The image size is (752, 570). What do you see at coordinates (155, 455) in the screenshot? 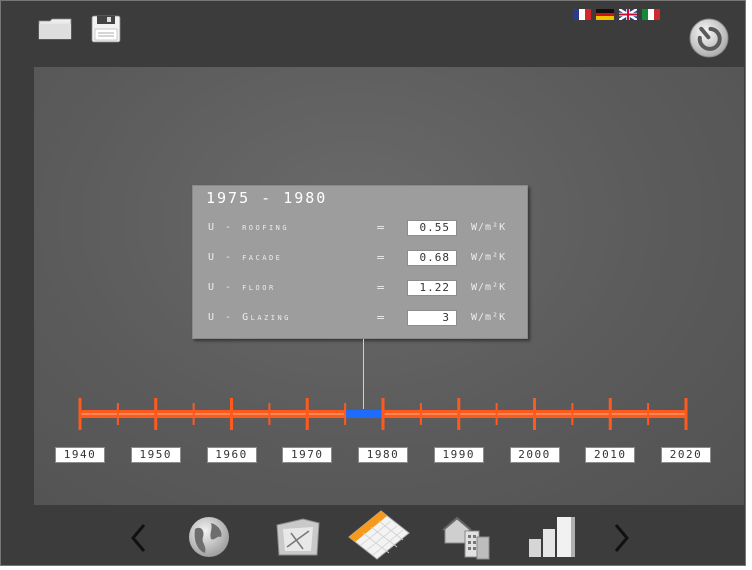
I see `year-label: 1950` at bounding box center [155, 455].